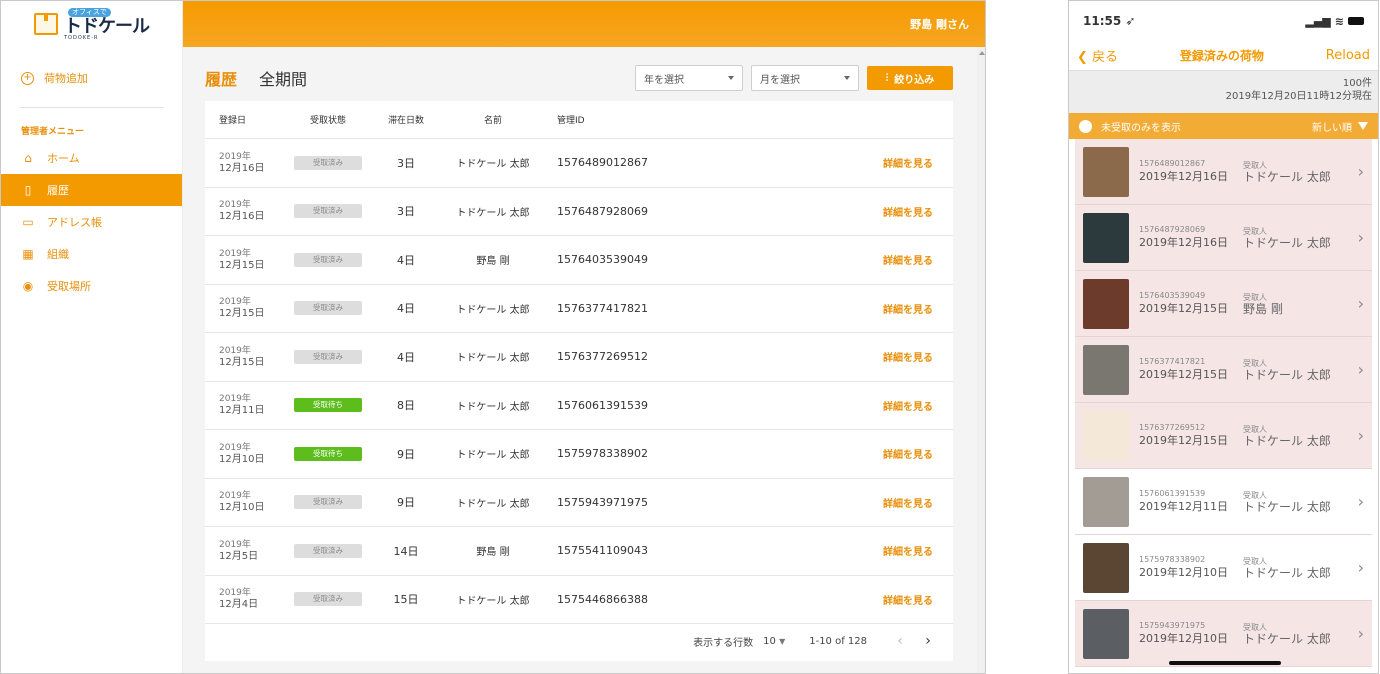 Image resolution: width=1380 pixels, height=674 pixels. I want to click on name-cell: 野島 剛, so click(493, 262).